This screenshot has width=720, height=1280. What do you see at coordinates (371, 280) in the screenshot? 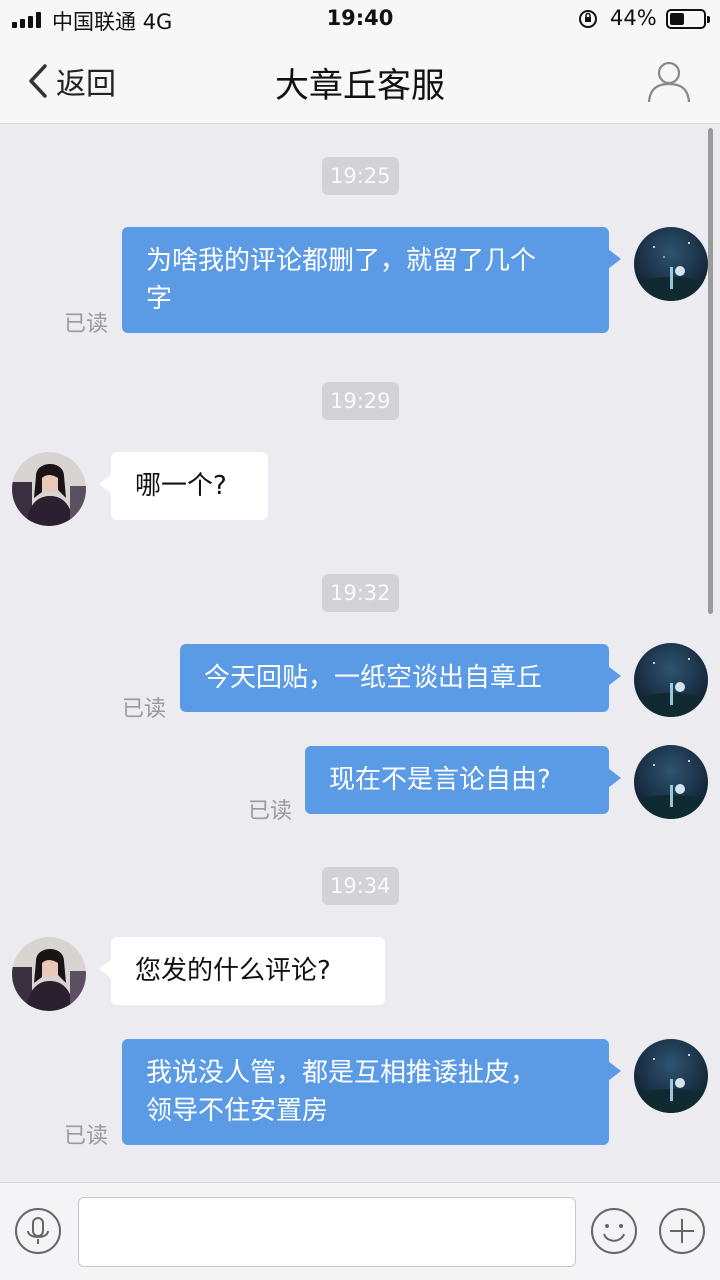
I see `message-bubble-sent: 为啥我的评论都删了，就留了几个 字` at bounding box center [371, 280].